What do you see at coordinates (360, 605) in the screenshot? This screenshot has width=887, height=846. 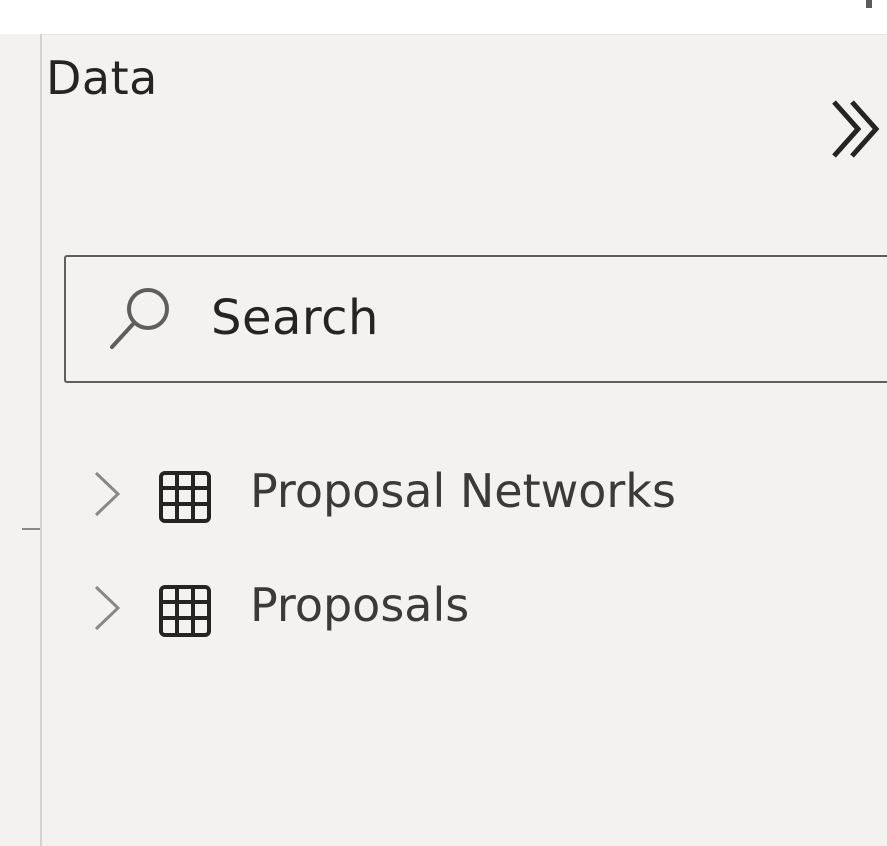 I see `table-item-label: Proposals` at bounding box center [360, 605].